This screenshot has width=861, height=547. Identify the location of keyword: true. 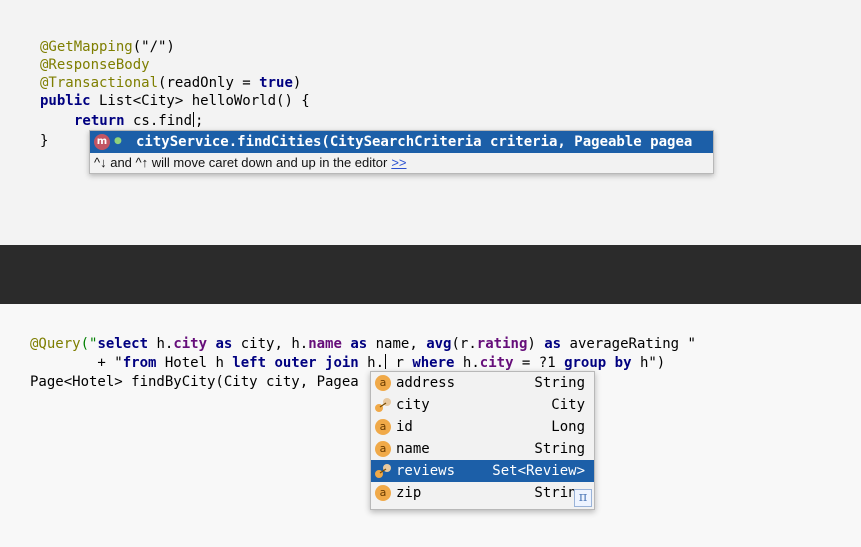
(276, 83).